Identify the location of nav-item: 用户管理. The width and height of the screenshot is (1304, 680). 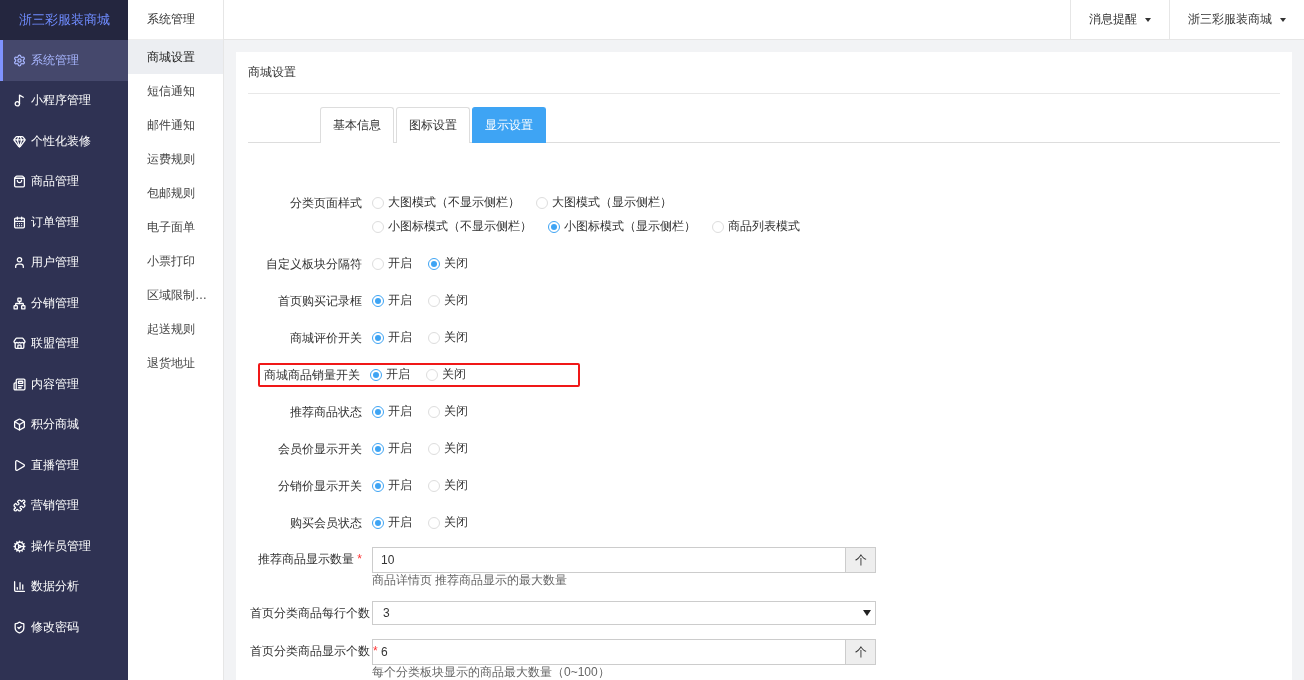
(64, 262).